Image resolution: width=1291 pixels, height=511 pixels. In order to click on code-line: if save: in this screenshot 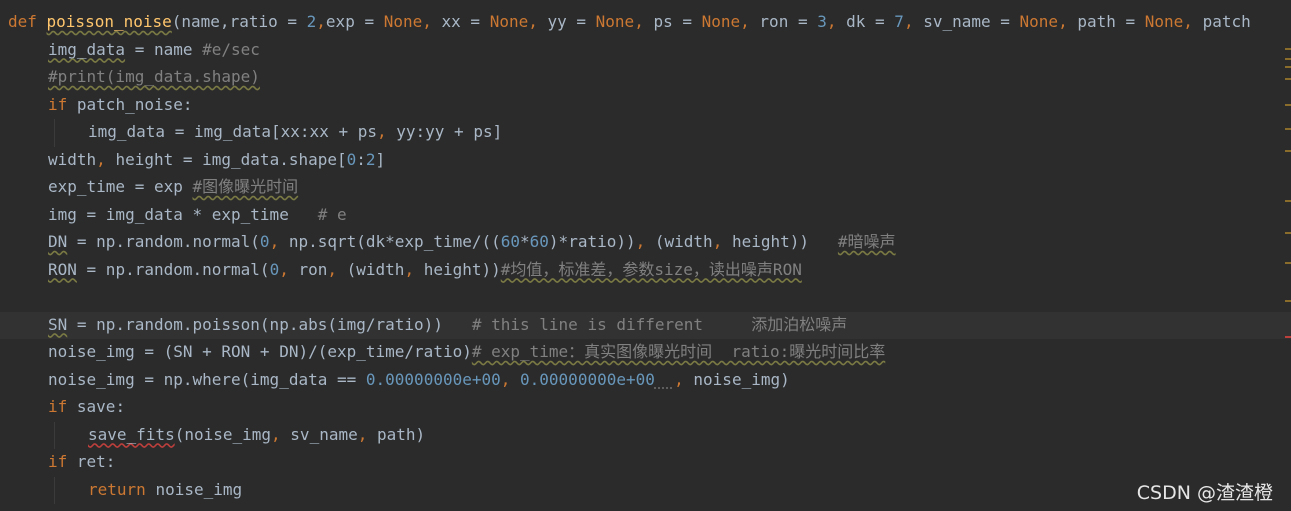, I will do `click(645, 408)`.